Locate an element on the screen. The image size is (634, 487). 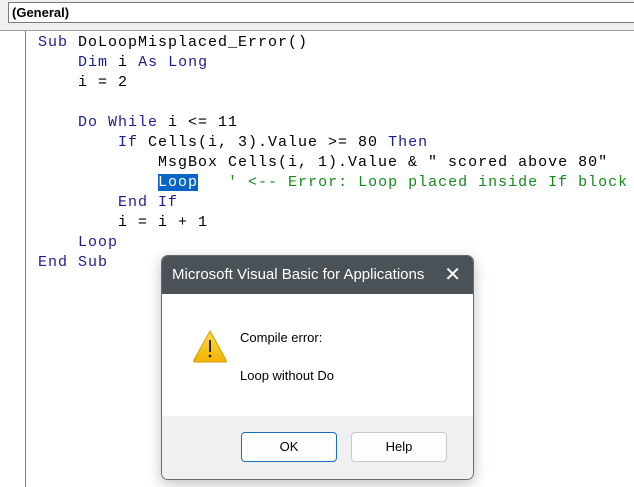
code-token: Dim i As Long is located at coordinates (143, 62).